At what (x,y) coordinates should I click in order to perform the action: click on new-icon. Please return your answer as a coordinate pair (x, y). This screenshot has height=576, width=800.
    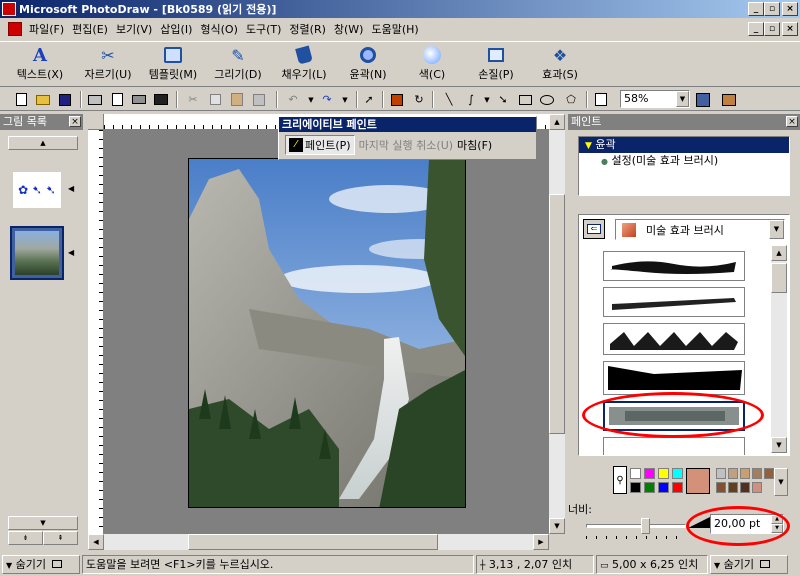
    Looking at the image, I should click on (21, 99).